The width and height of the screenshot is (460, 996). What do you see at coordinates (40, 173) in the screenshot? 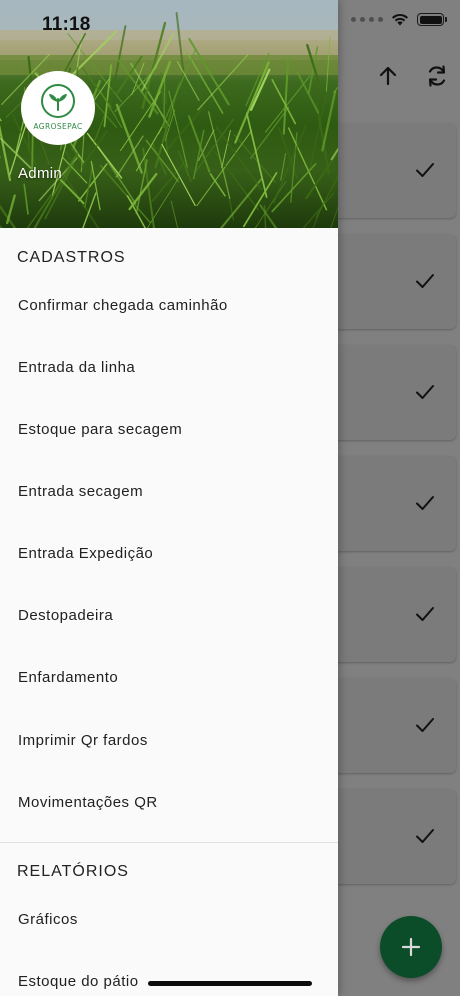
I see `user-name: Admin` at bounding box center [40, 173].